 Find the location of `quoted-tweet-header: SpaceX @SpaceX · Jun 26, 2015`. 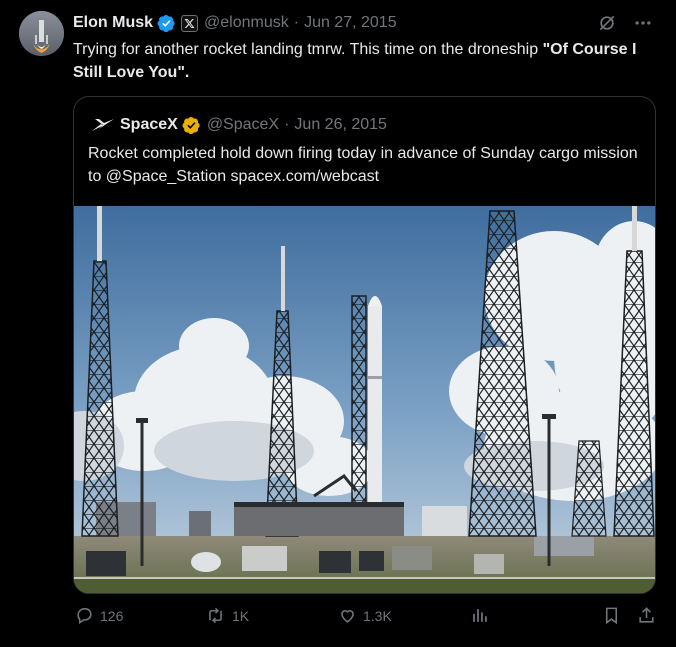

quoted-tweet-header: SpaceX @SpaceX · Jun 26, 2015 is located at coordinates (239, 125).